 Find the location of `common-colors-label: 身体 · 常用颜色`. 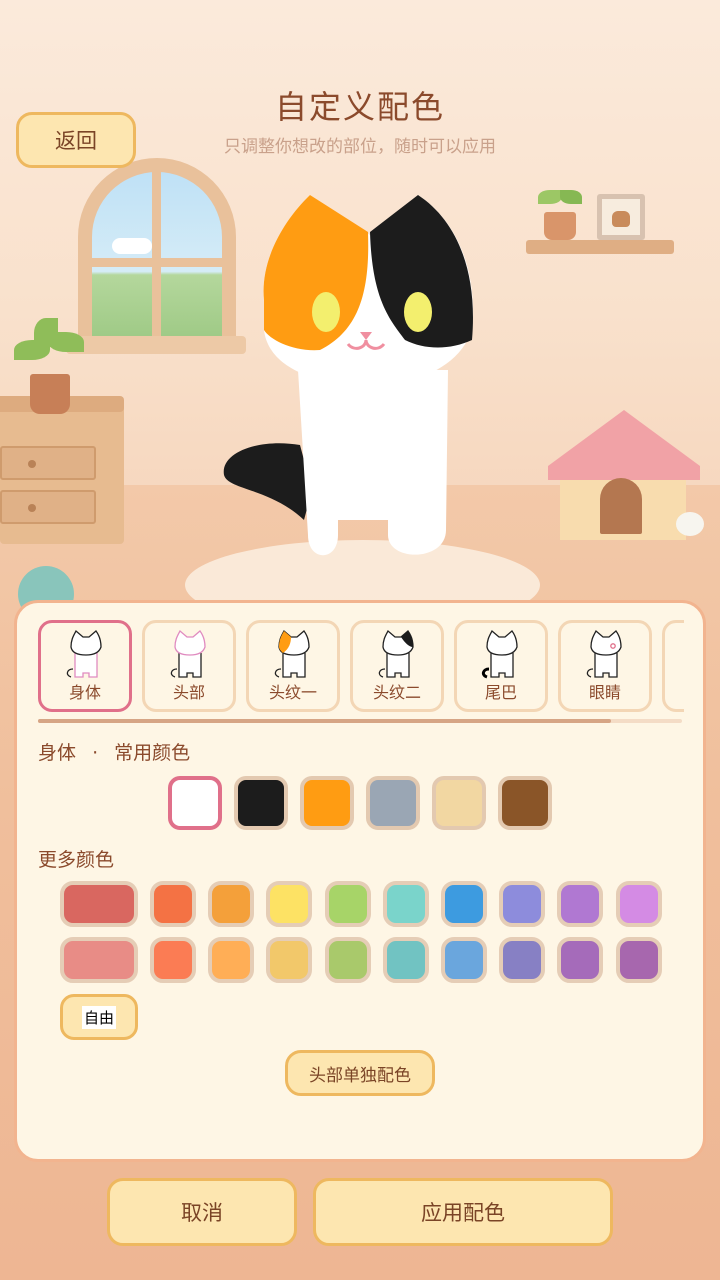

common-colors-label: 身体 · 常用颜色 is located at coordinates (114, 751).